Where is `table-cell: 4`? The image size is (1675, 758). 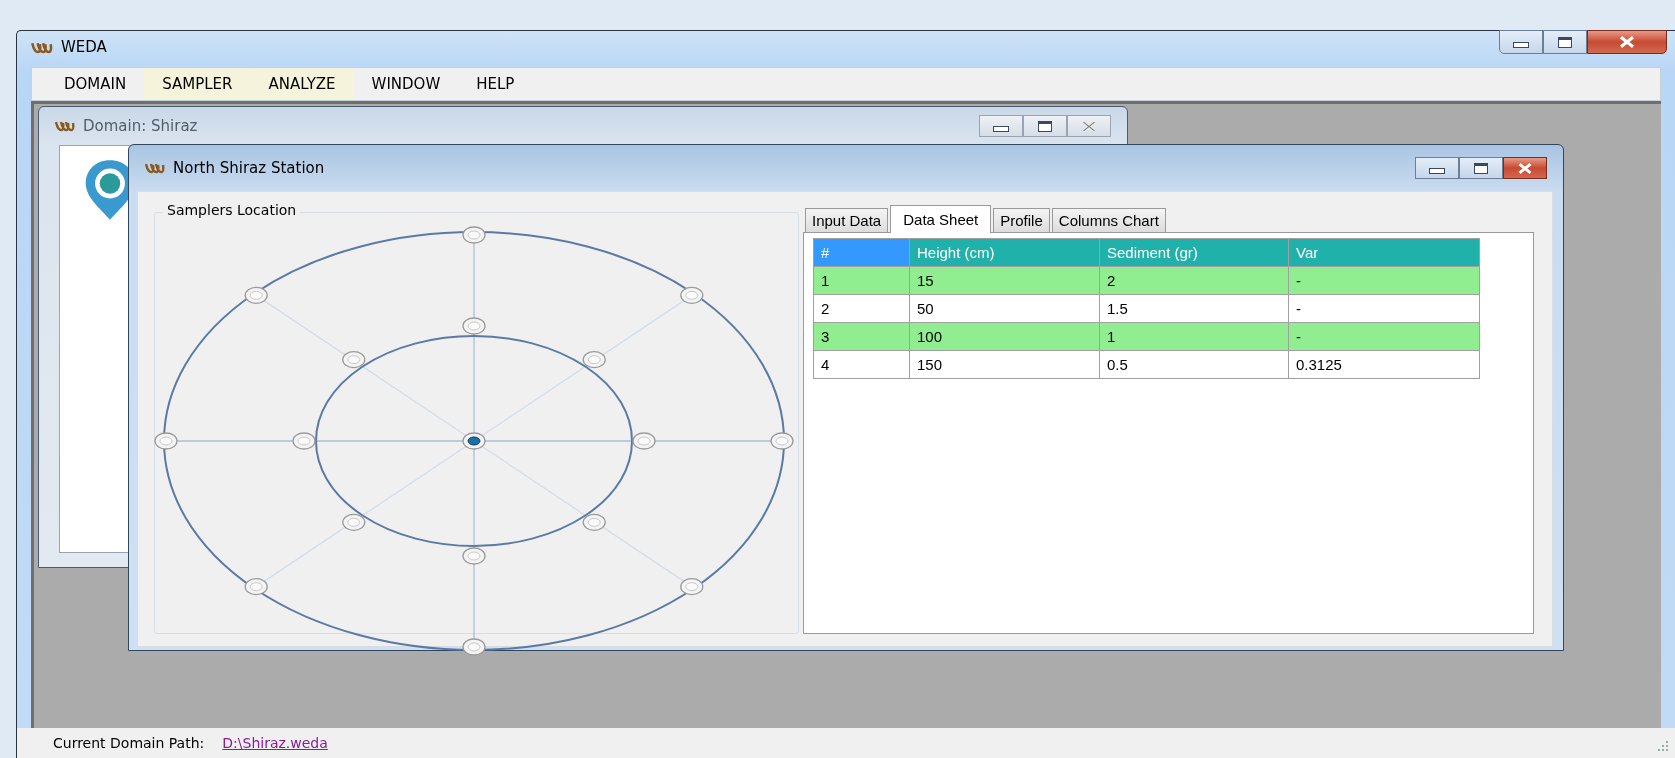 table-cell: 4 is located at coordinates (861, 364).